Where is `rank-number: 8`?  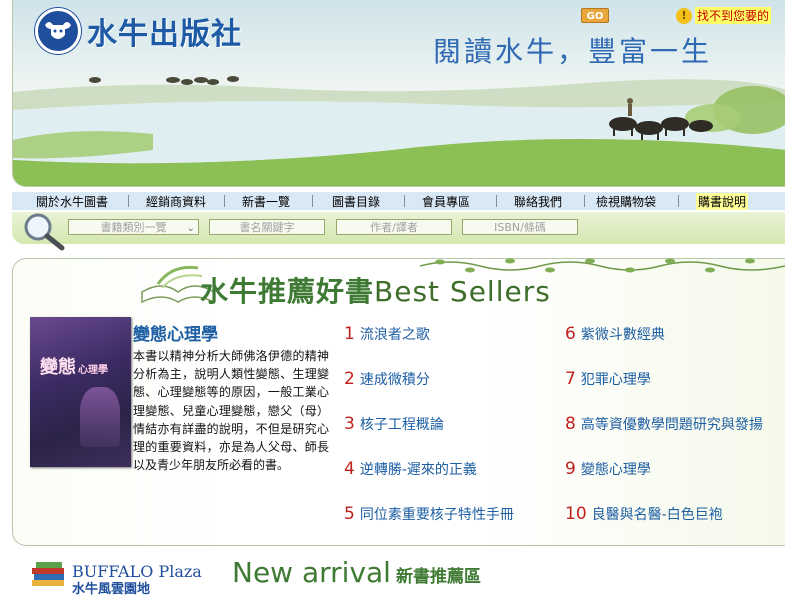 rank-number: 8 is located at coordinates (570, 424).